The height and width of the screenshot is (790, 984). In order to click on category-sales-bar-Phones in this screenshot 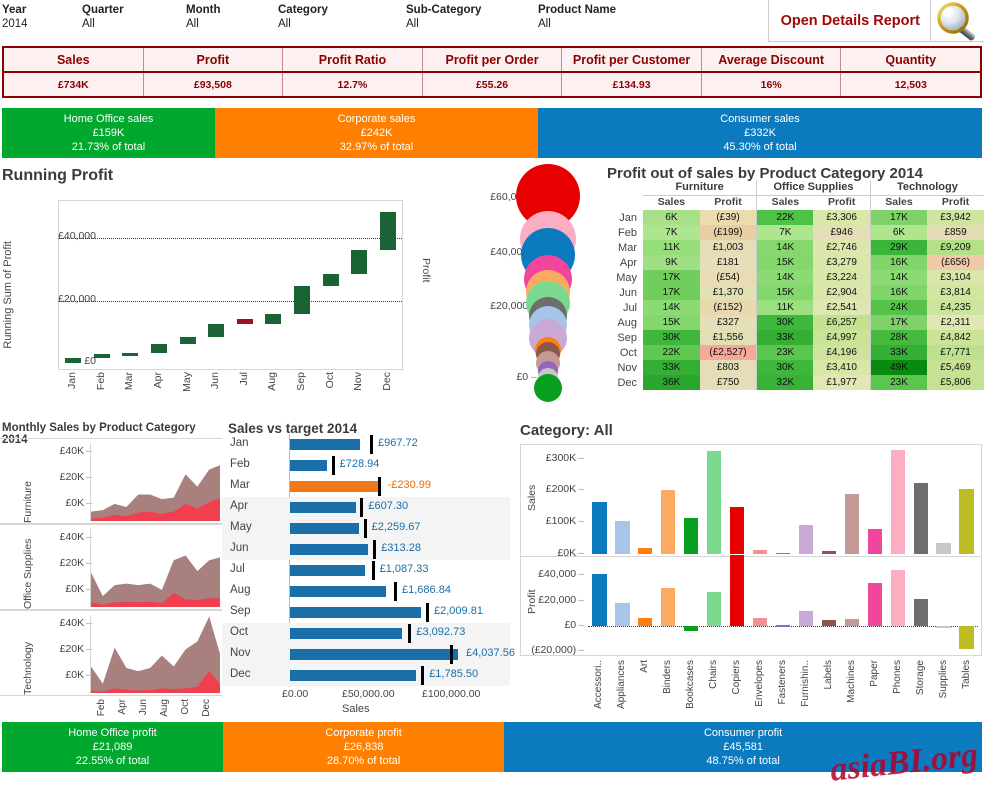, I will do `click(897, 502)`.